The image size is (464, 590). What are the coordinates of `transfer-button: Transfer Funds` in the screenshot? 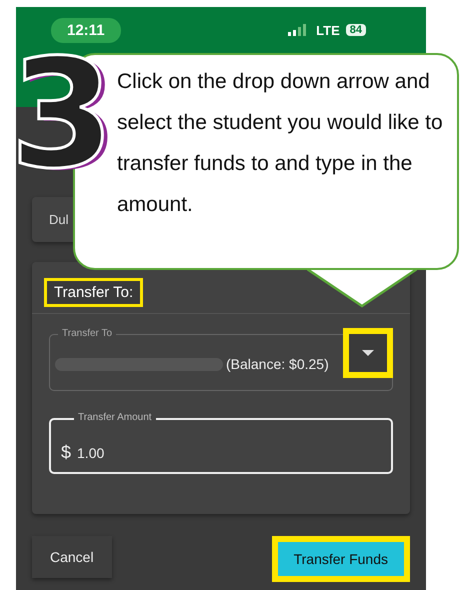 It's located at (341, 559).